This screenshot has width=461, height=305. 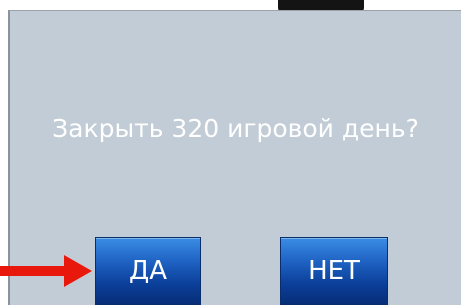 I want to click on yes-button: ДА, so click(x=148, y=271).